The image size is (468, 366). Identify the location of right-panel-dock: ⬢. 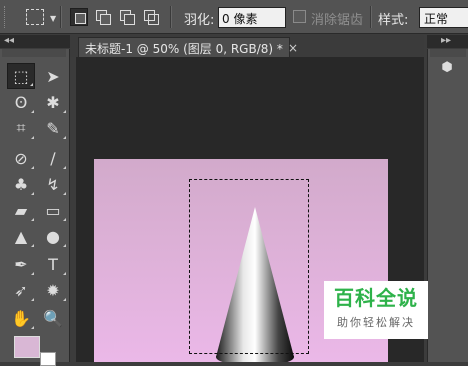
(447, 205).